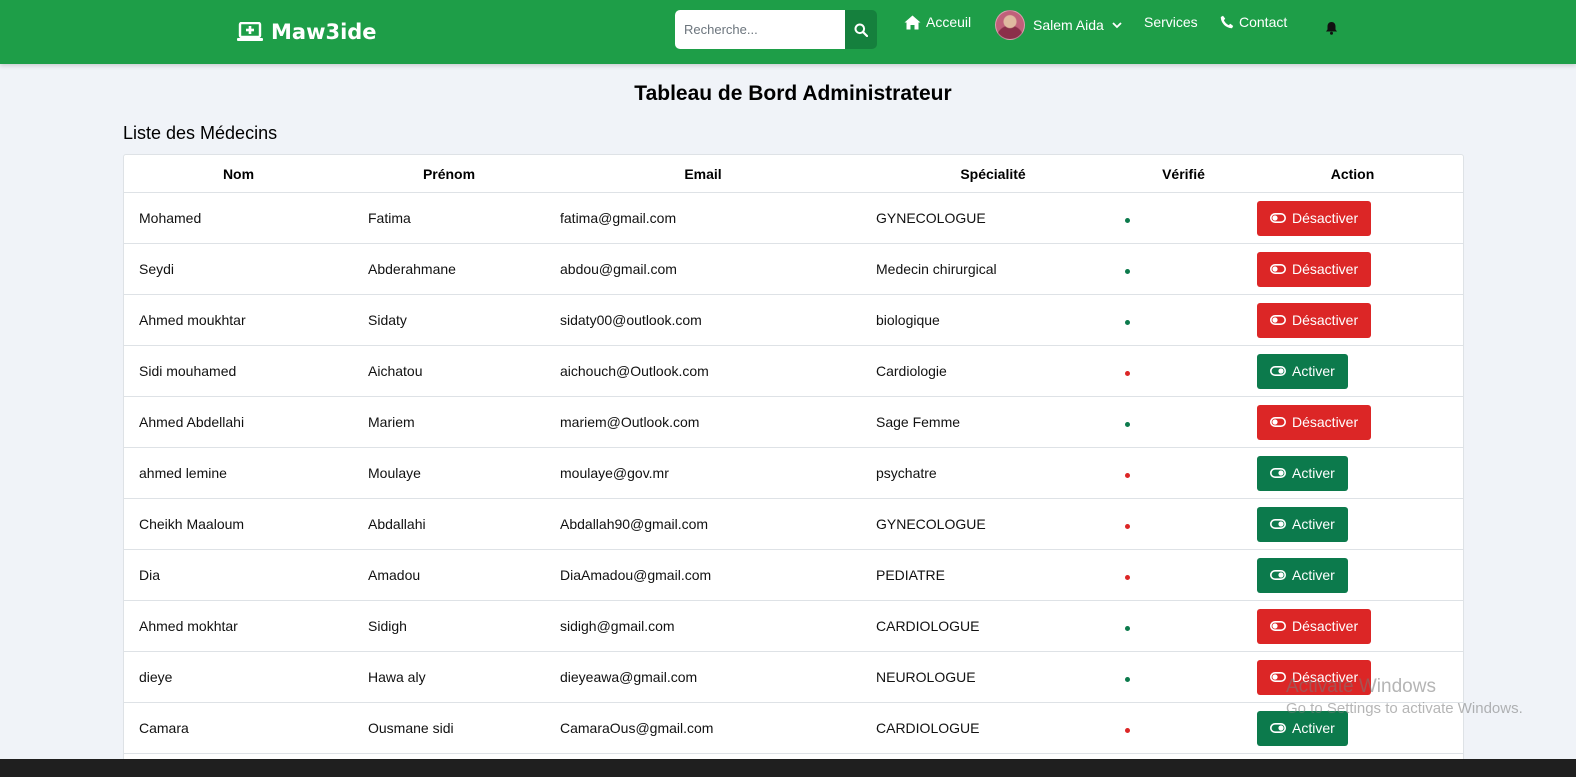  What do you see at coordinates (703, 677) in the screenshot?
I see `cell-email: dieyeawa@gmail.com` at bounding box center [703, 677].